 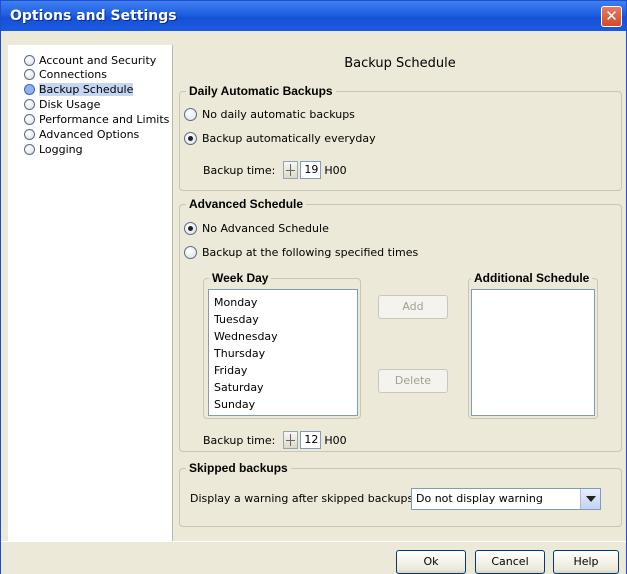 I want to click on option-label: Backup at the following specified times, so click(x=310, y=252).